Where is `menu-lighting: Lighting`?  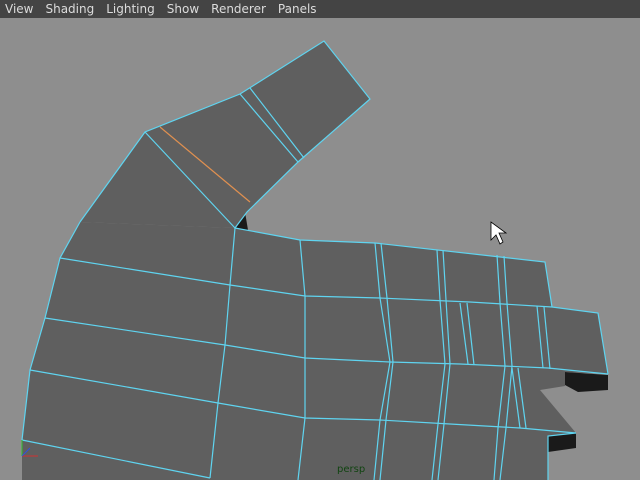
menu-lighting: Lighting is located at coordinates (130, 9).